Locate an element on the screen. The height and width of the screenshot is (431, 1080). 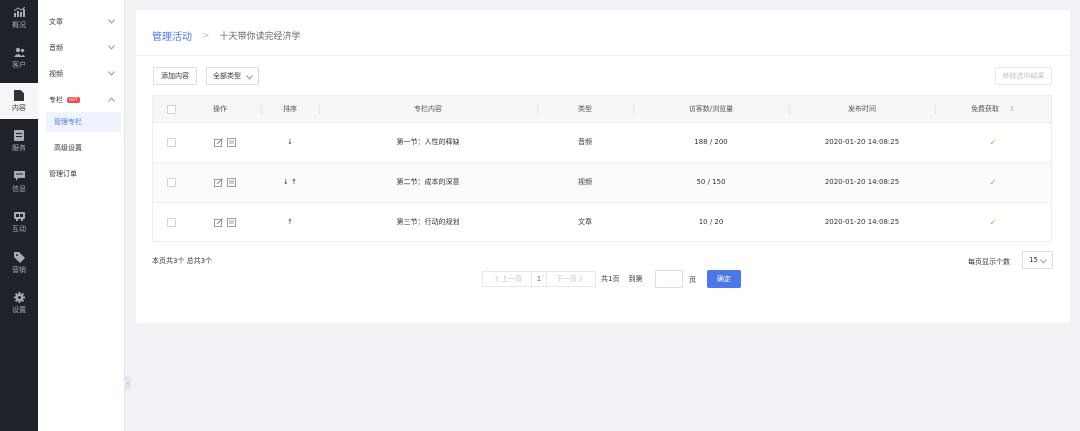
stats-cell: 50 / 150 is located at coordinates (711, 182).